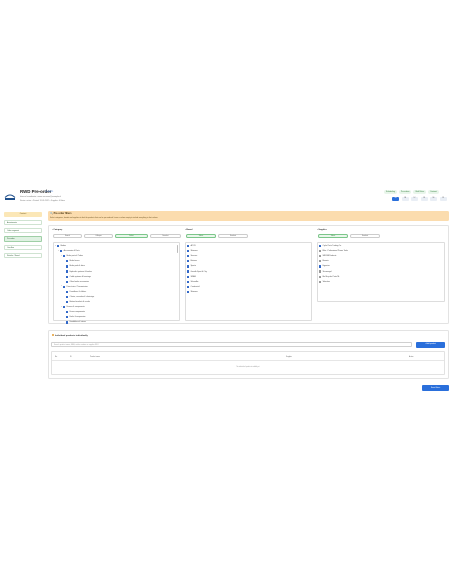  I want to click on pill-pre-orders: Pre-orders, so click(405, 191).